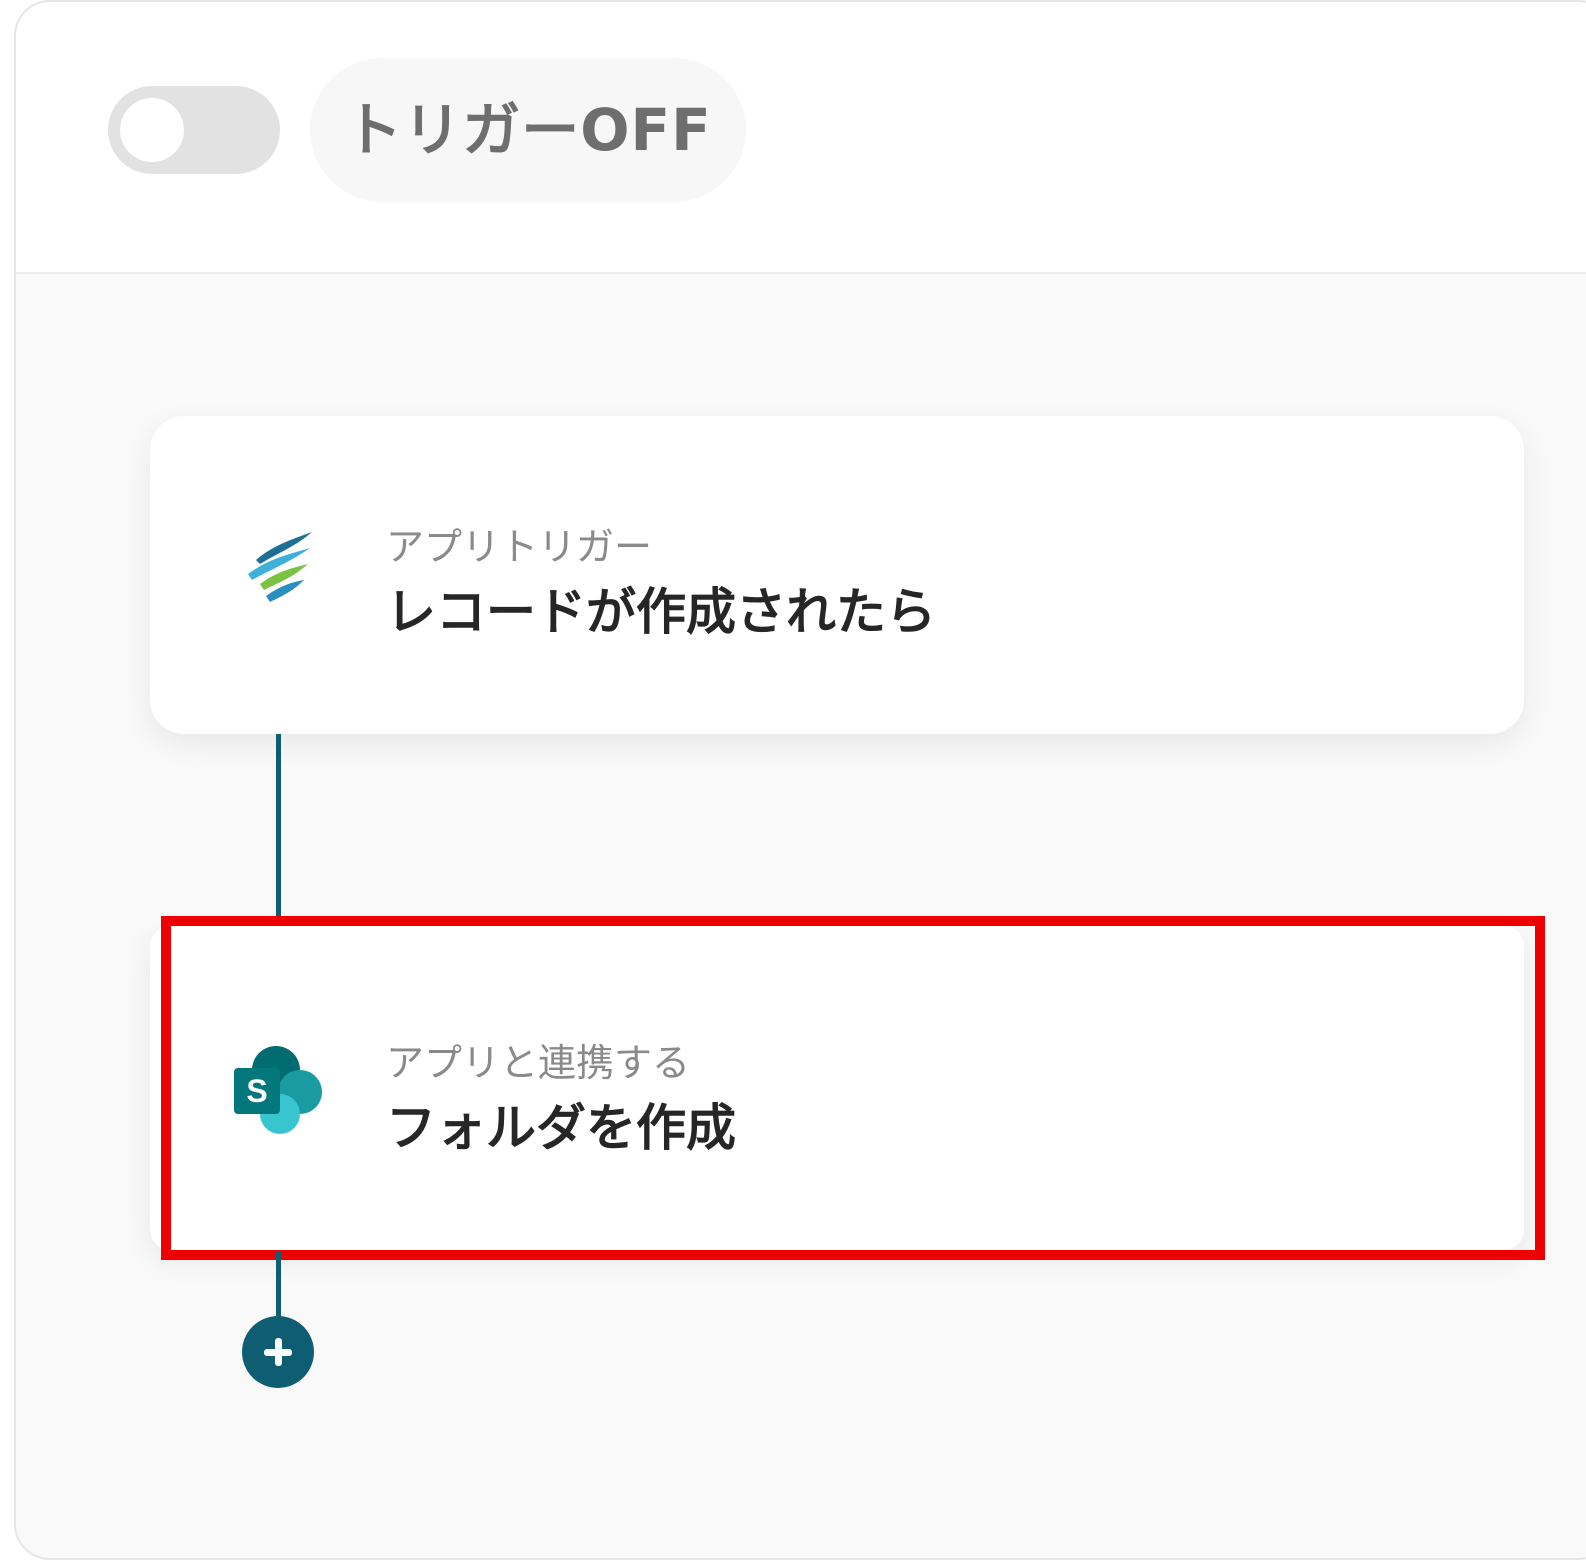 The width and height of the screenshot is (1586, 1560). What do you see at coordinates (538, 1063) in the screenshot?
I see `step-type-label: アプリと連携する` at bounding box center [538, 1063].